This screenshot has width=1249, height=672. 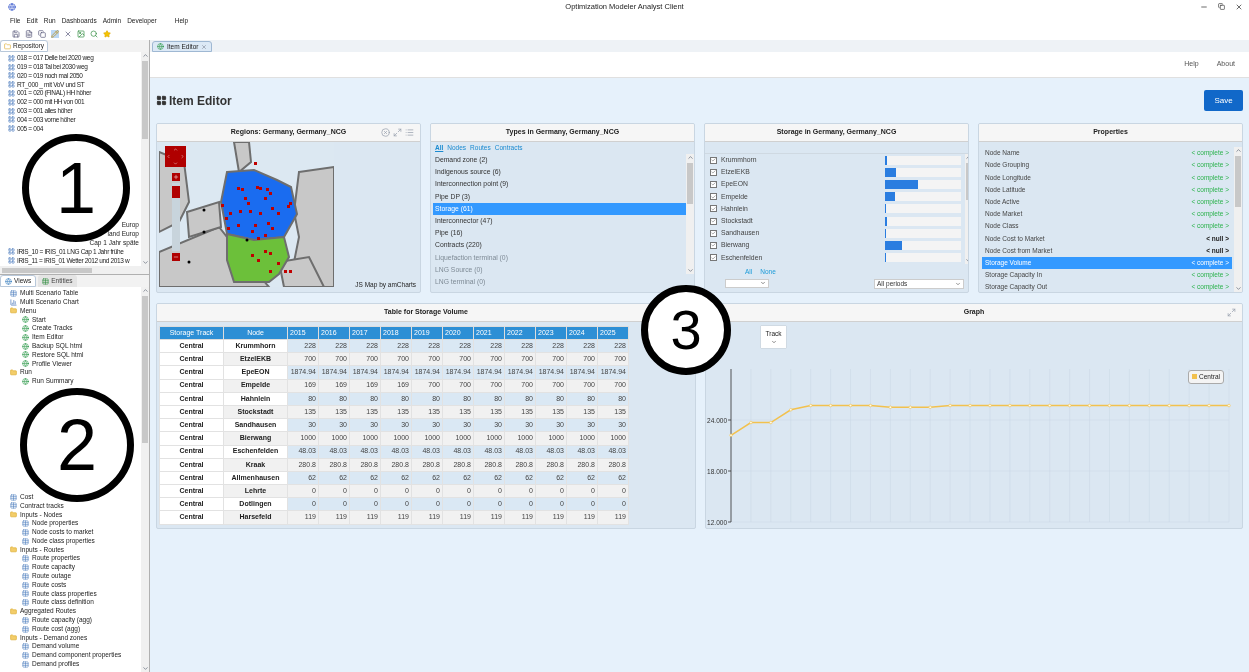 What do you see at coordinates (409, 132) in the screenshot?
I see `list-icon` at bounding box center [409, 132].